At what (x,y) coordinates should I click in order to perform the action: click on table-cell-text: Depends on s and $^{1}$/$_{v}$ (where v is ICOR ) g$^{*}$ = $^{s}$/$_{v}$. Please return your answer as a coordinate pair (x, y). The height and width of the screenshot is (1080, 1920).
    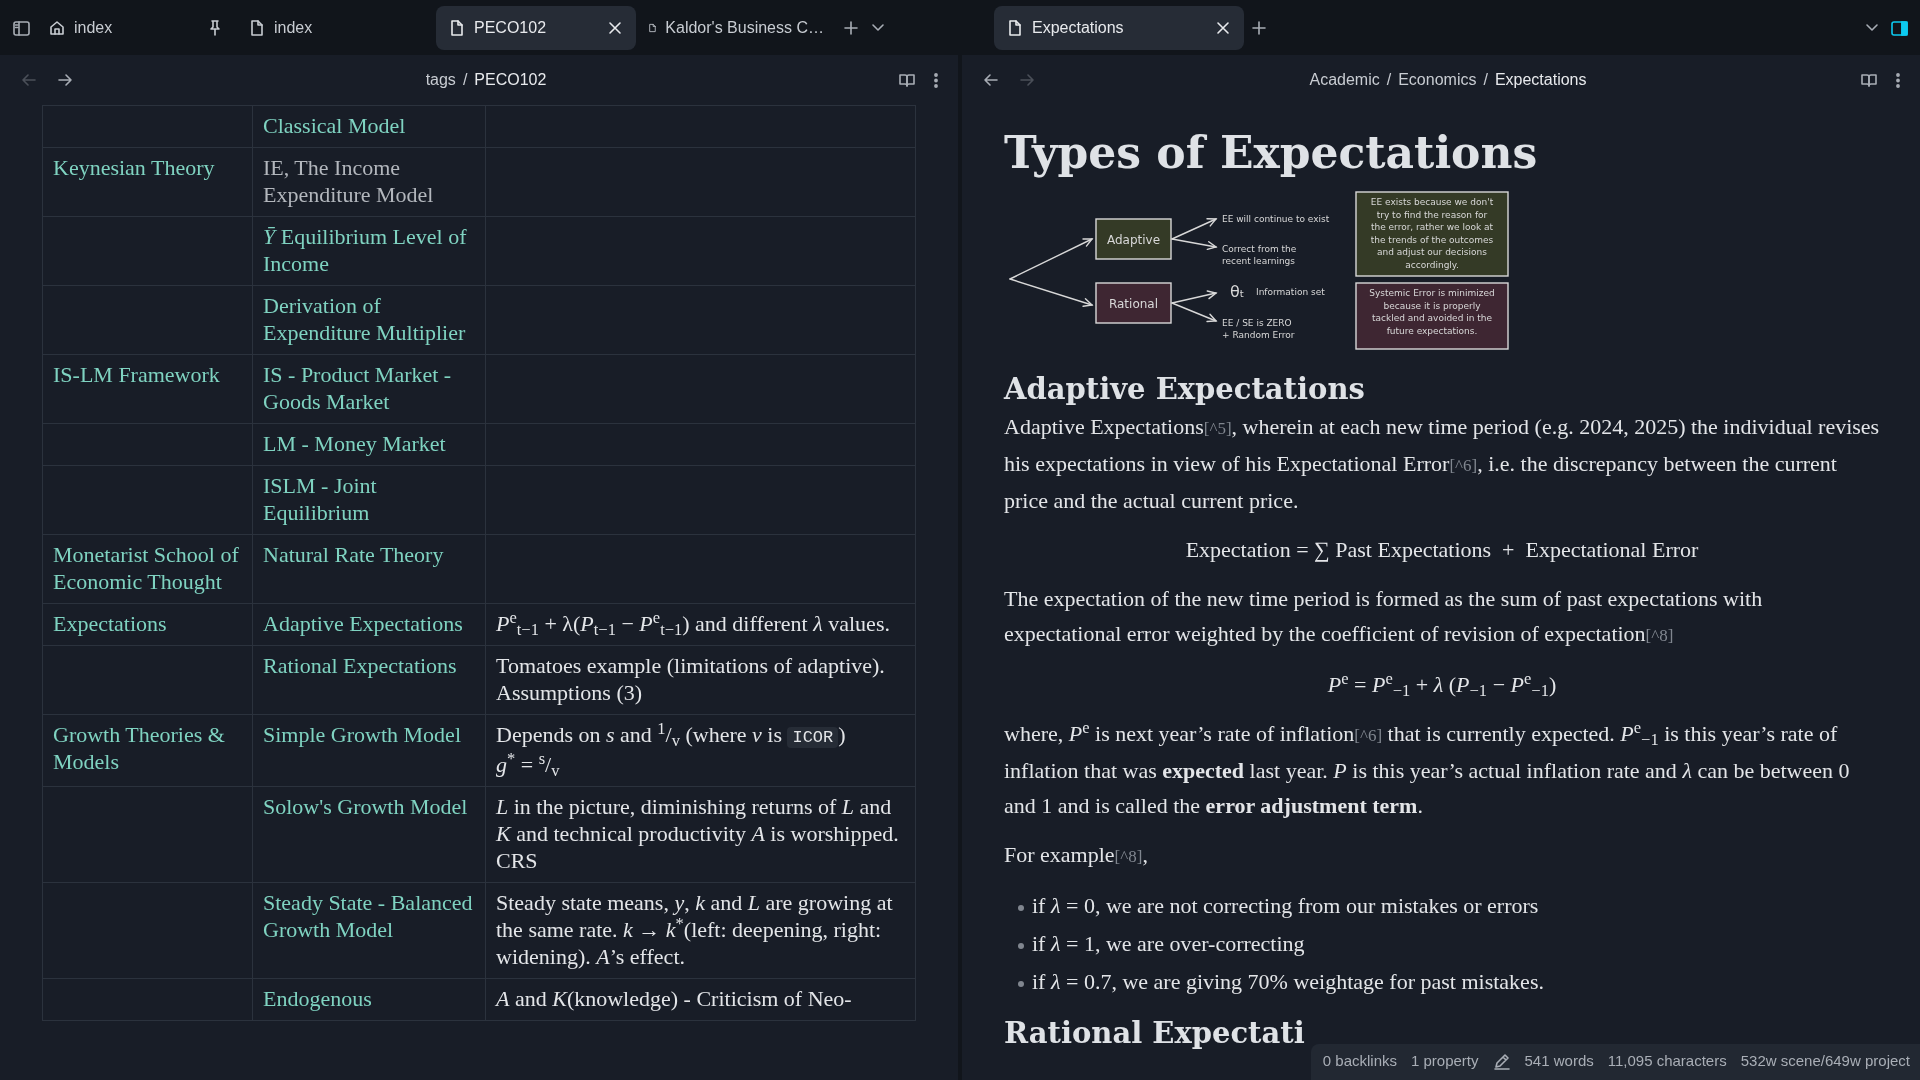
    Looking at the image, I should click on (671, 749).